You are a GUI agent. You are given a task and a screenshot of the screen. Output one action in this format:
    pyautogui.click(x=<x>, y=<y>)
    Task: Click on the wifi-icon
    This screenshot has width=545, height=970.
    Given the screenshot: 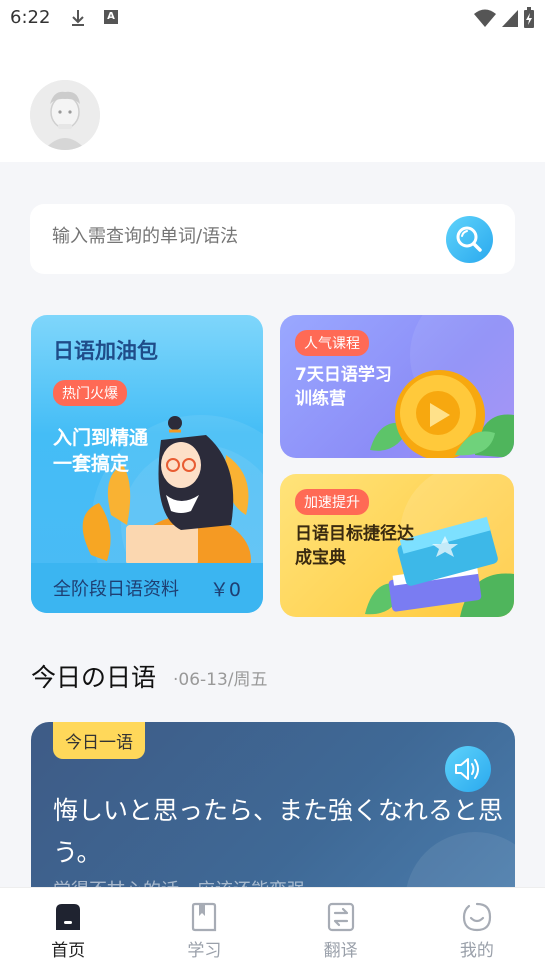 What is the action you would take?
    pyautogui.click(x=485, y=18)
    